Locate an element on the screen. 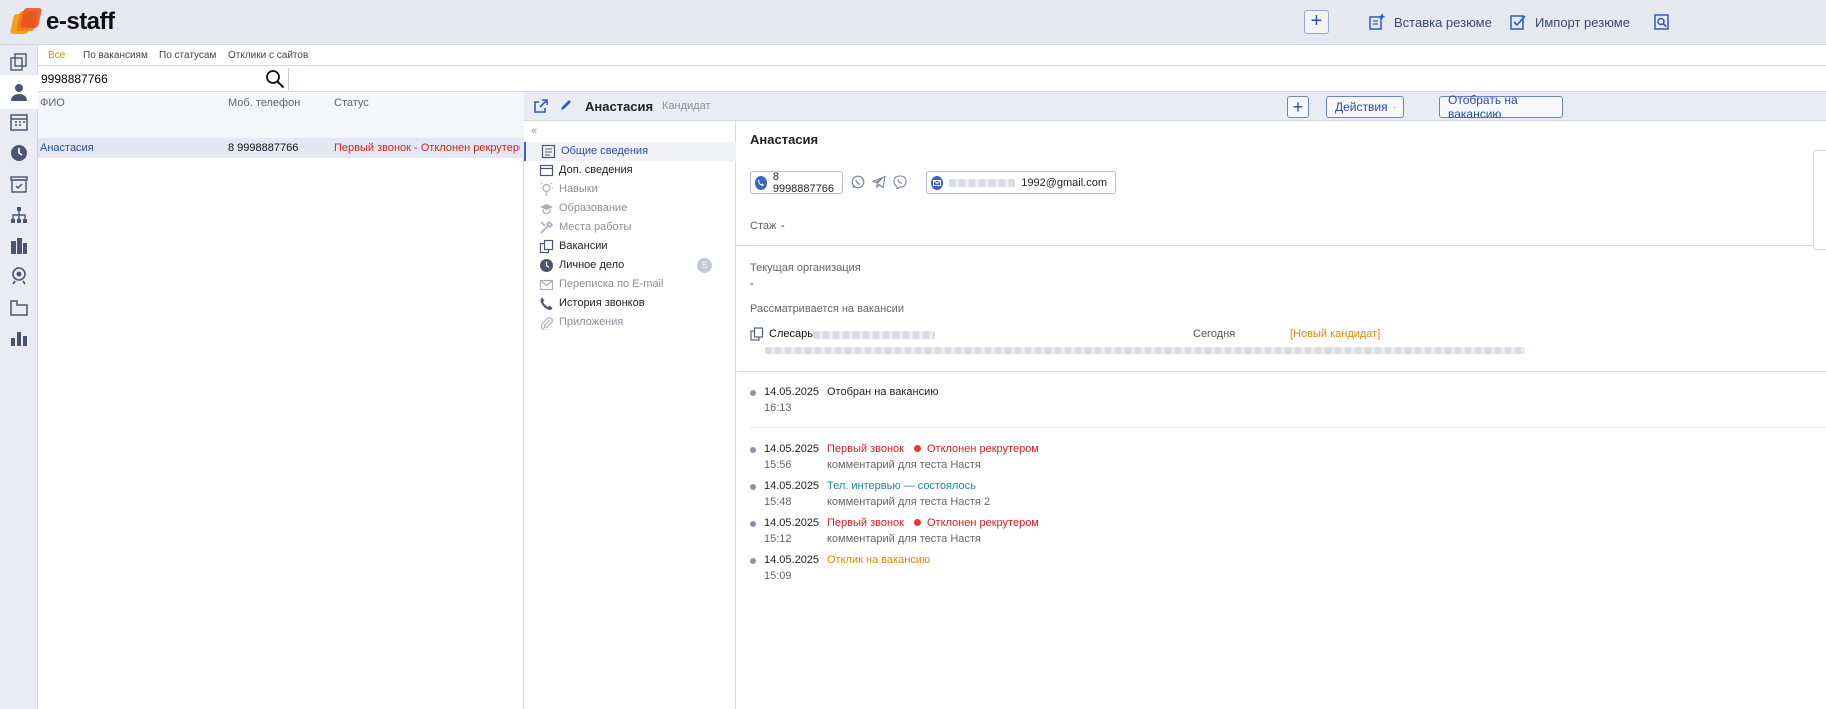 Image resolution: width=1826 pixels, height=709 pixels. section-label: Общие сведения is located at coordinates (605, 151).